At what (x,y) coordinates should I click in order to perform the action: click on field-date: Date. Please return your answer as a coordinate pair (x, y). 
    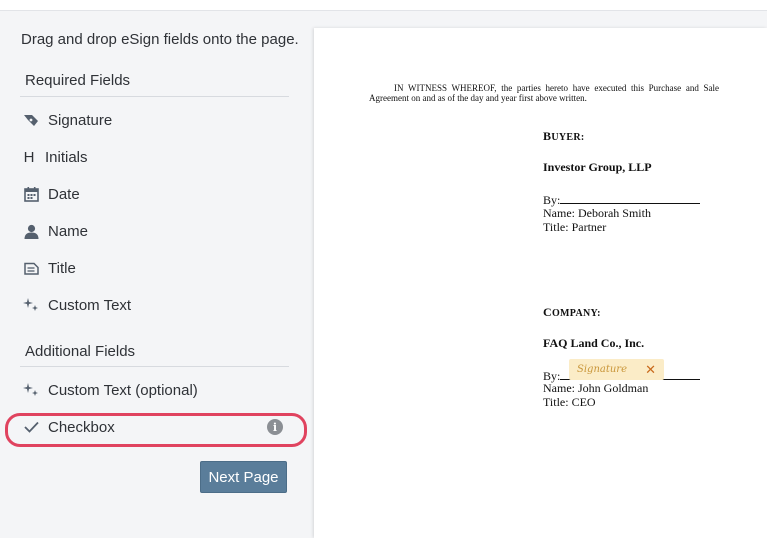
    Looking at the image, I should click on (51, 194).